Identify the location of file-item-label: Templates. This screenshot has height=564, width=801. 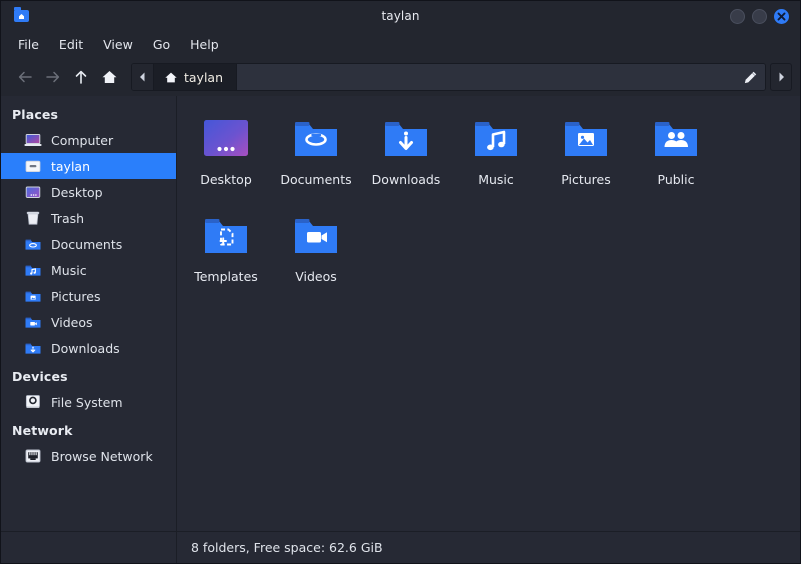
(226, 276).